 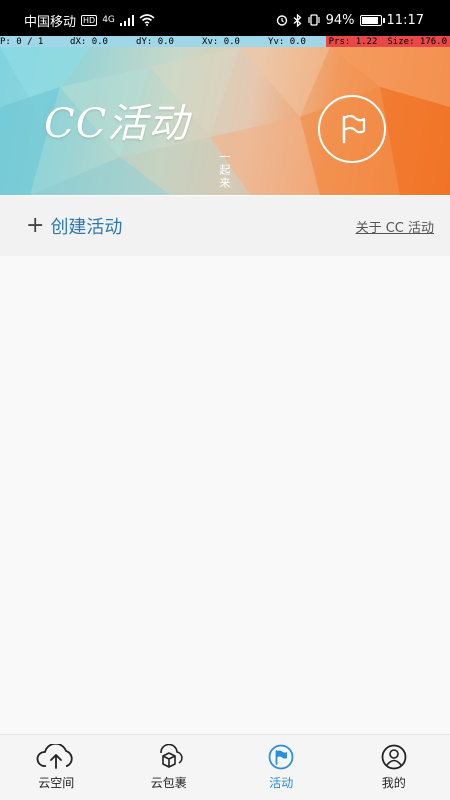 What do you see at coordinates (86, 227) in the screenshot?
I see `create-activity-label: 创建活动` at bounding box center [86, 227].